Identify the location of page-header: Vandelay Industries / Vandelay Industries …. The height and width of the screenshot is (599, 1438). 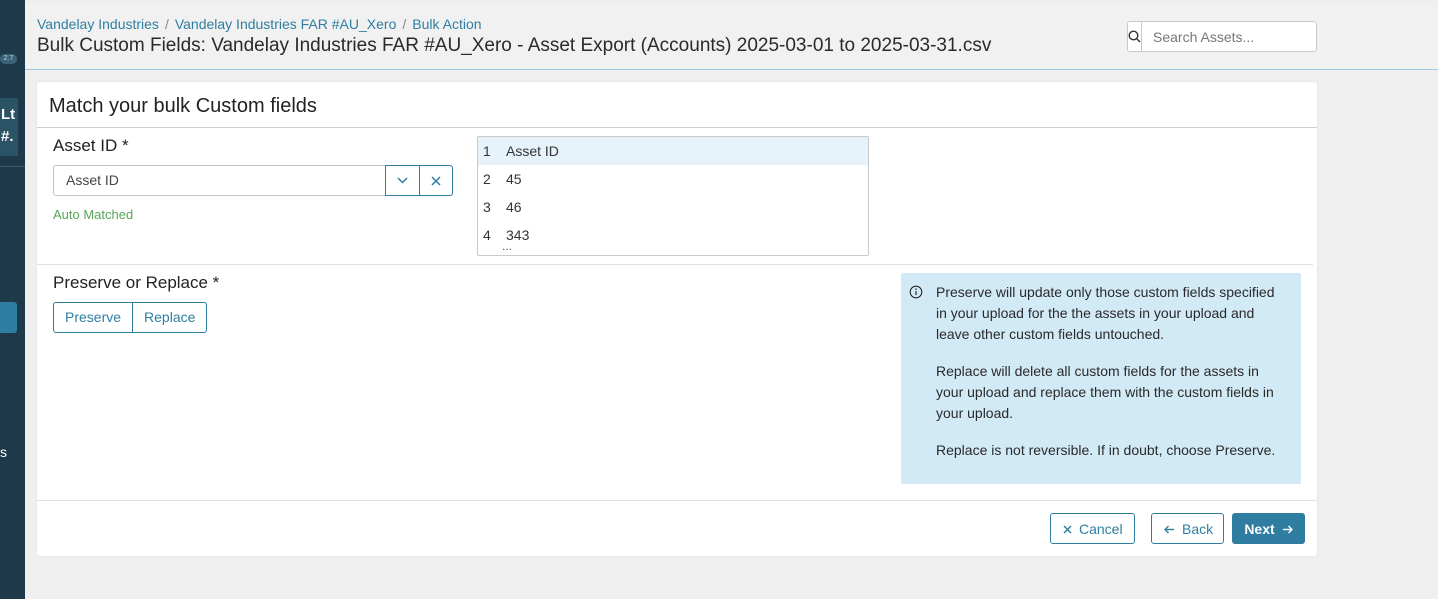
(731, 37).